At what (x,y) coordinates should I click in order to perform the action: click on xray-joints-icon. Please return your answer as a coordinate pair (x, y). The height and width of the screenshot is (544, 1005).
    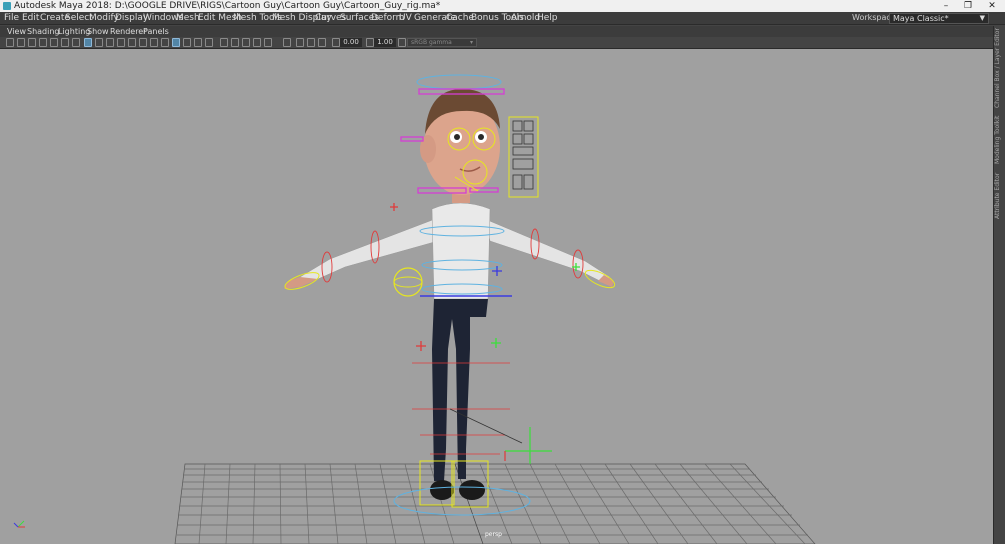
    Looking at the image, I should click on (300, 42).